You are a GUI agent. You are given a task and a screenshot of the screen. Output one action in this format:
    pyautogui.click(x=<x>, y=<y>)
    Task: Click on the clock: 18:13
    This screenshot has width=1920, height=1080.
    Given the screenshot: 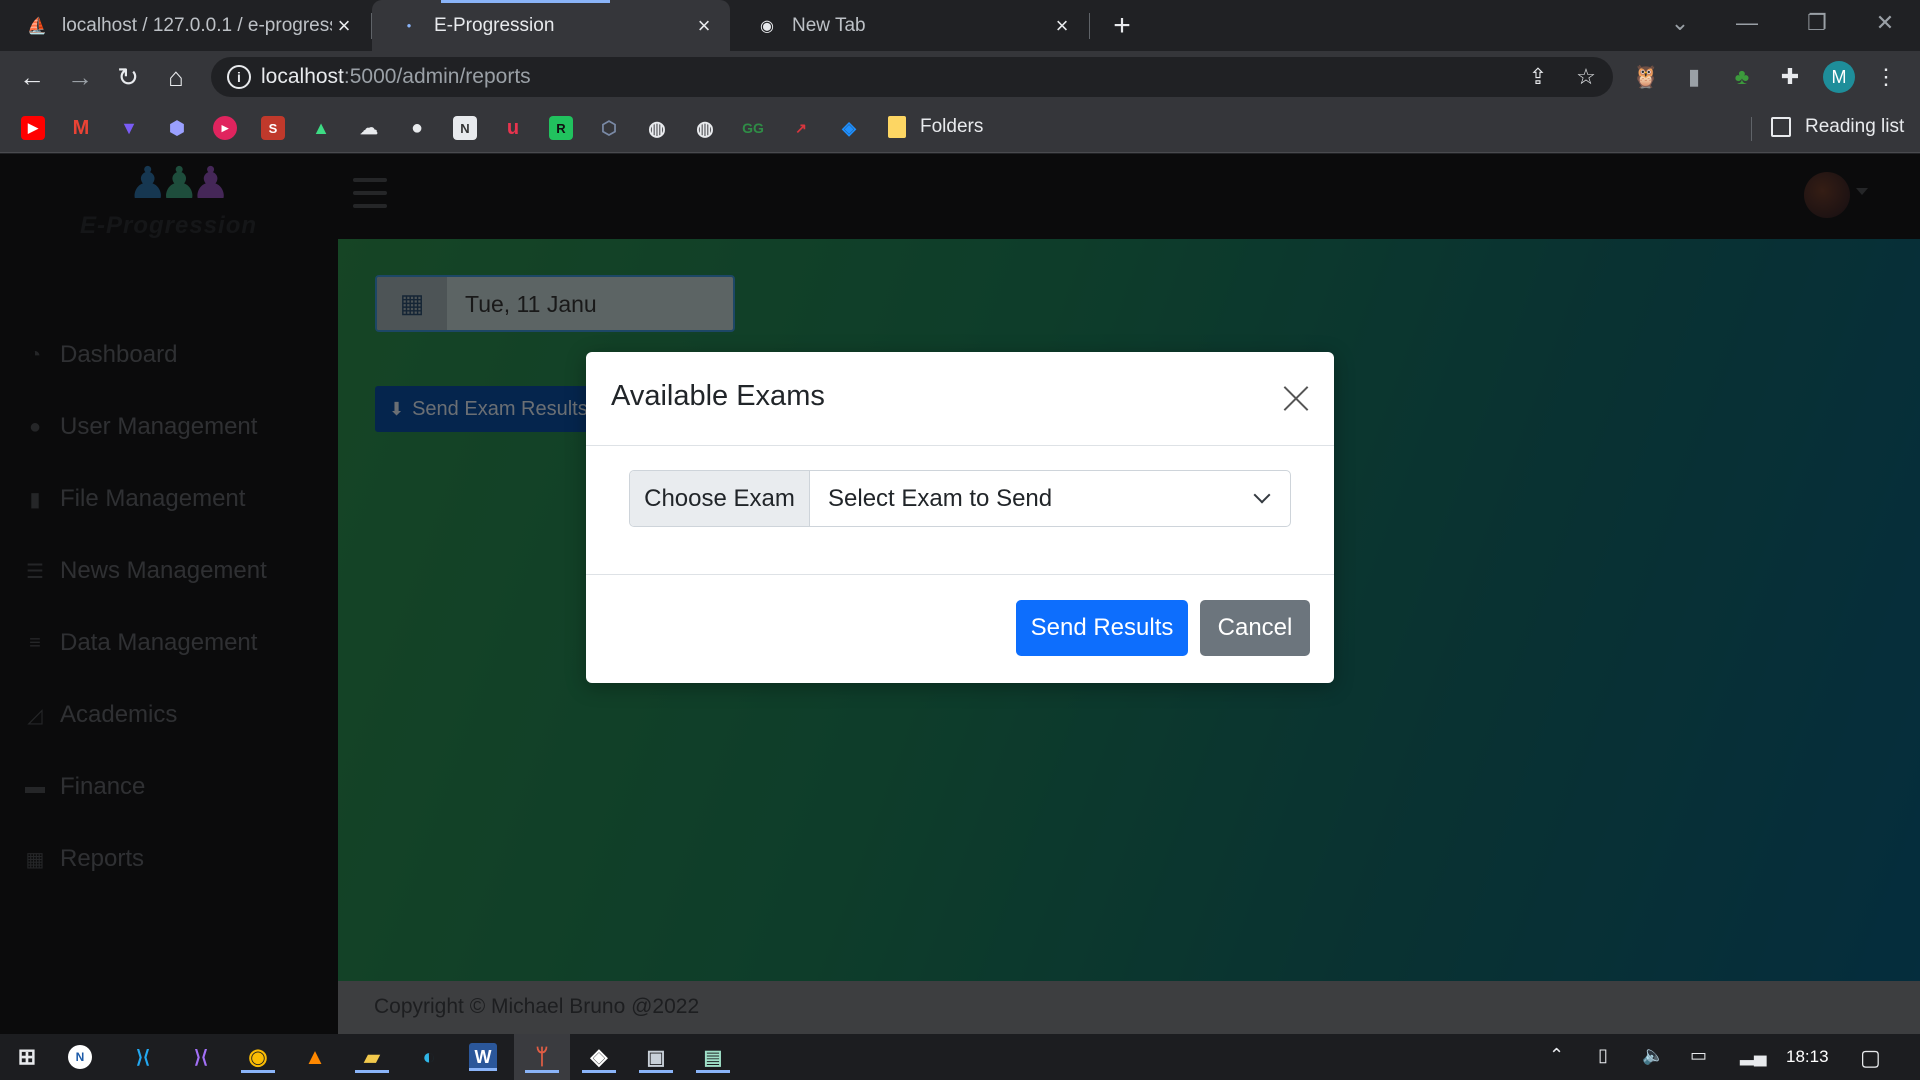 What is the action you would take?
    pyautogui.click(x=1807, y=1057)
    